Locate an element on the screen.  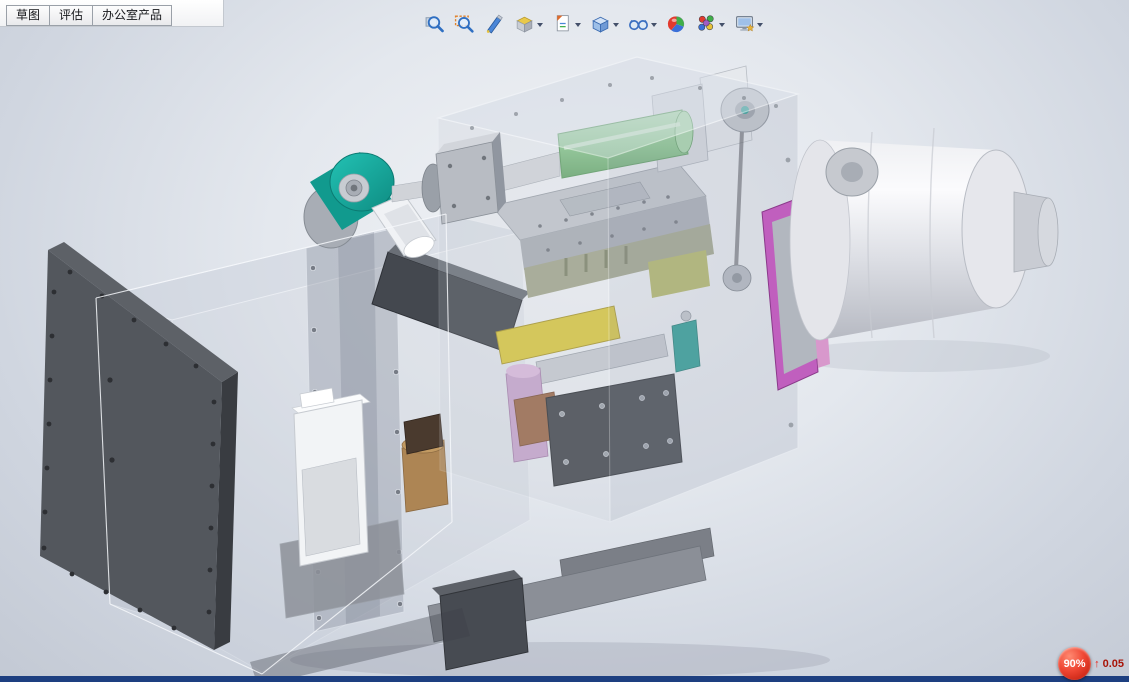
tab-office-products: 办公室产品 is located at coordinates (132, 15).